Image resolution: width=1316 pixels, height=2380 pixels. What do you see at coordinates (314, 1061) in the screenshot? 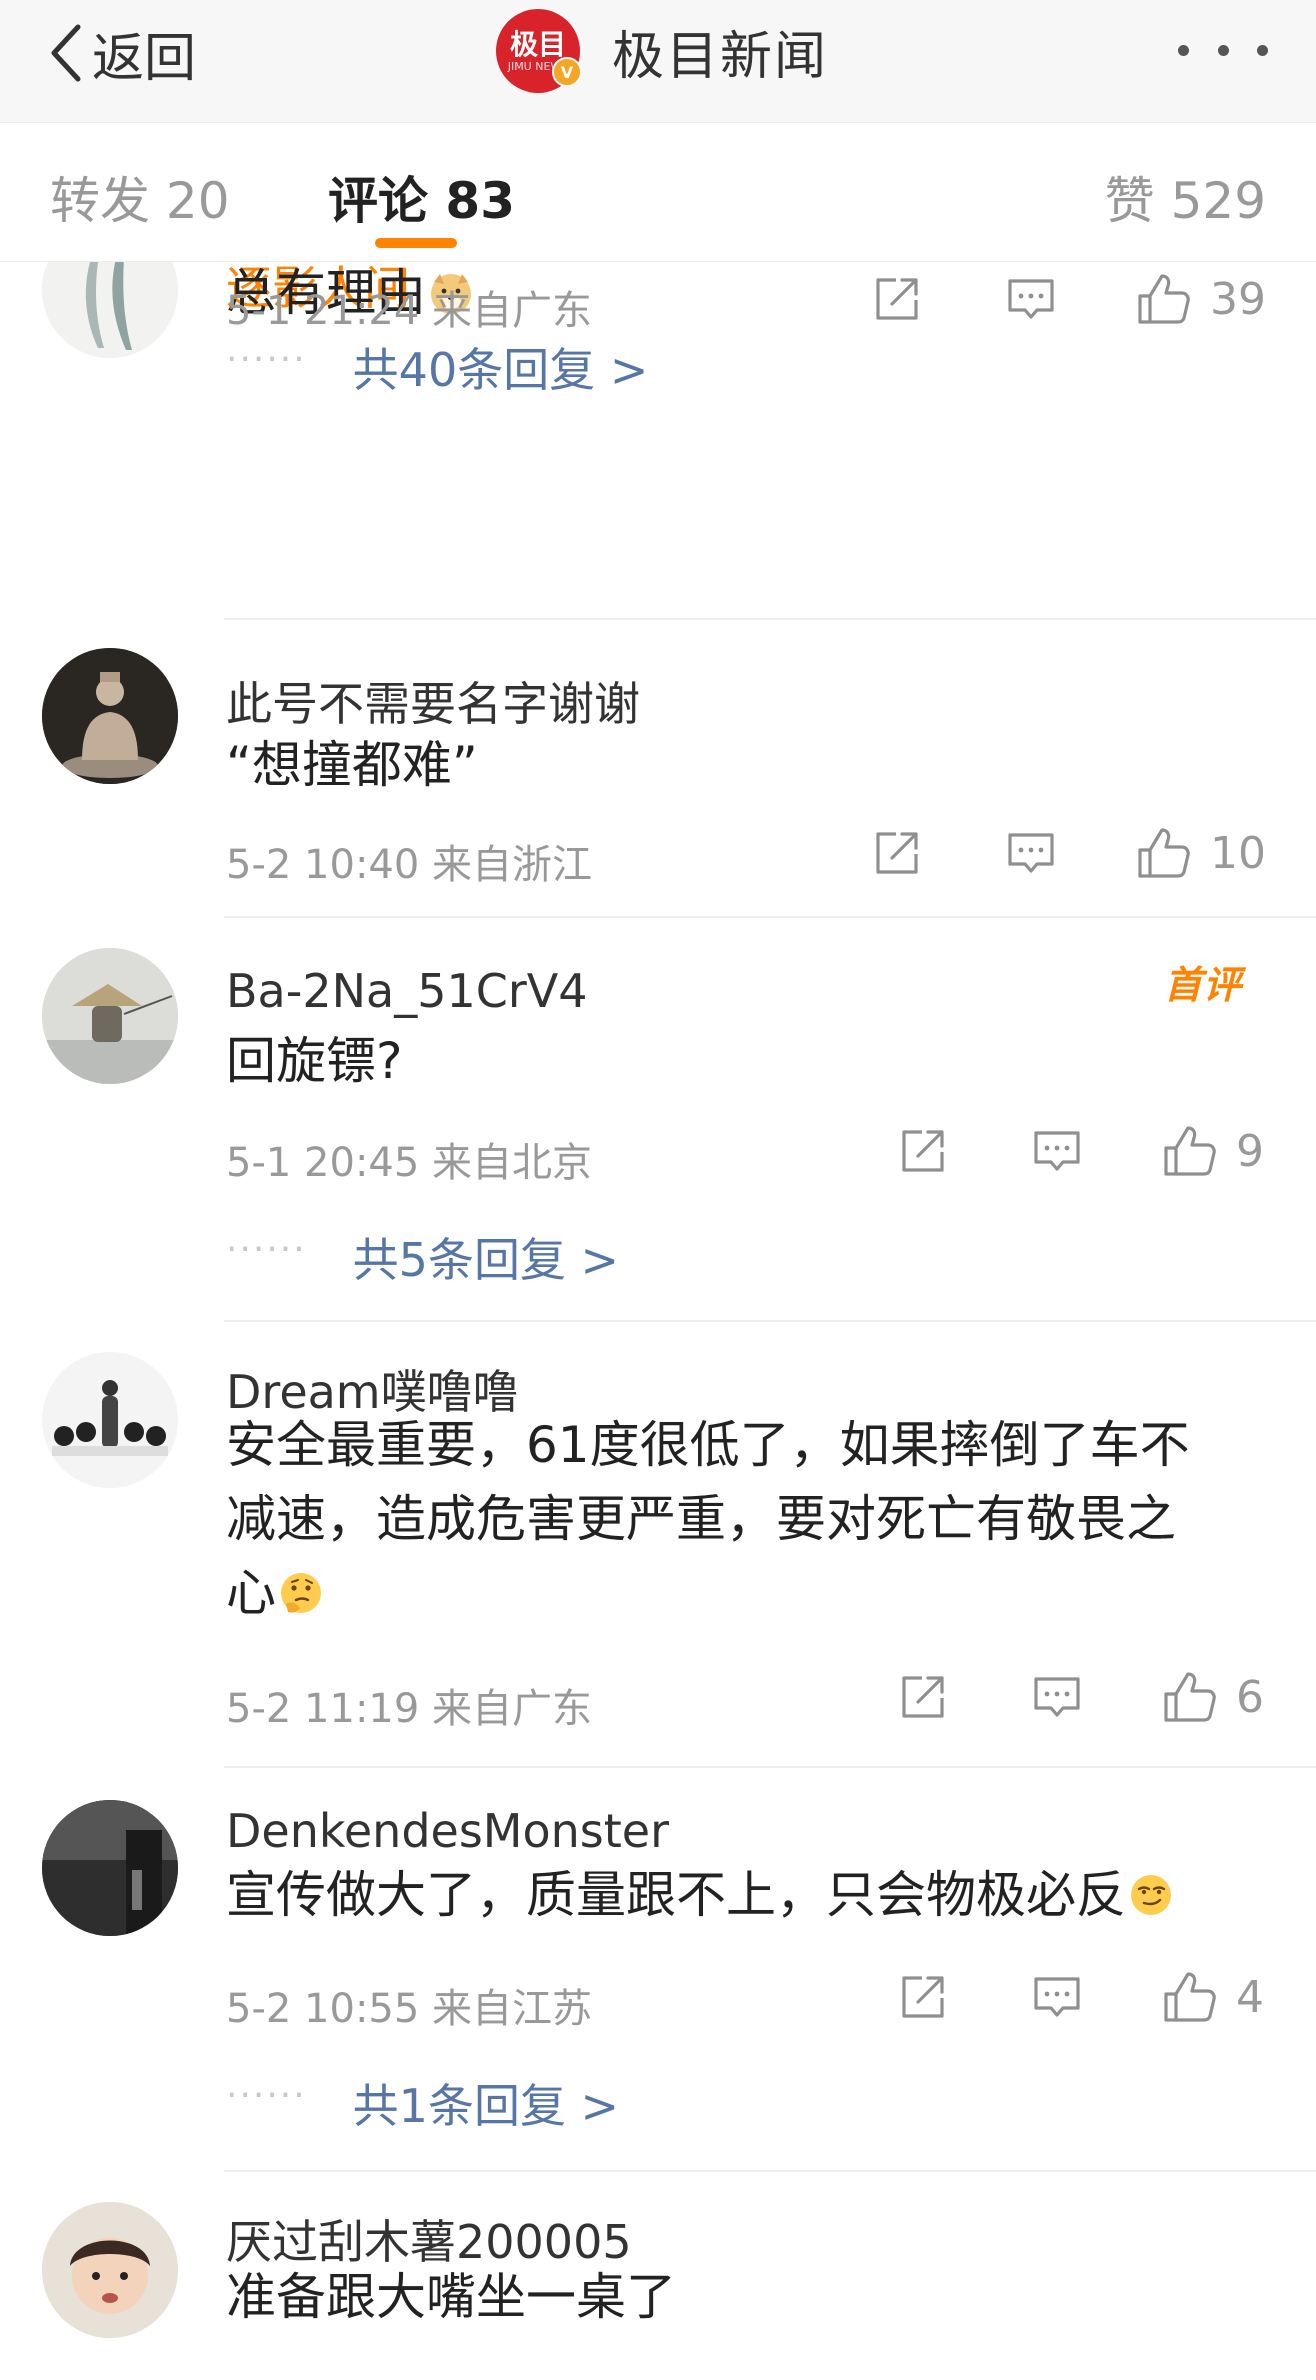
I see `comment-text-content: 回旋镖?` at bounding box center [314, 1061].